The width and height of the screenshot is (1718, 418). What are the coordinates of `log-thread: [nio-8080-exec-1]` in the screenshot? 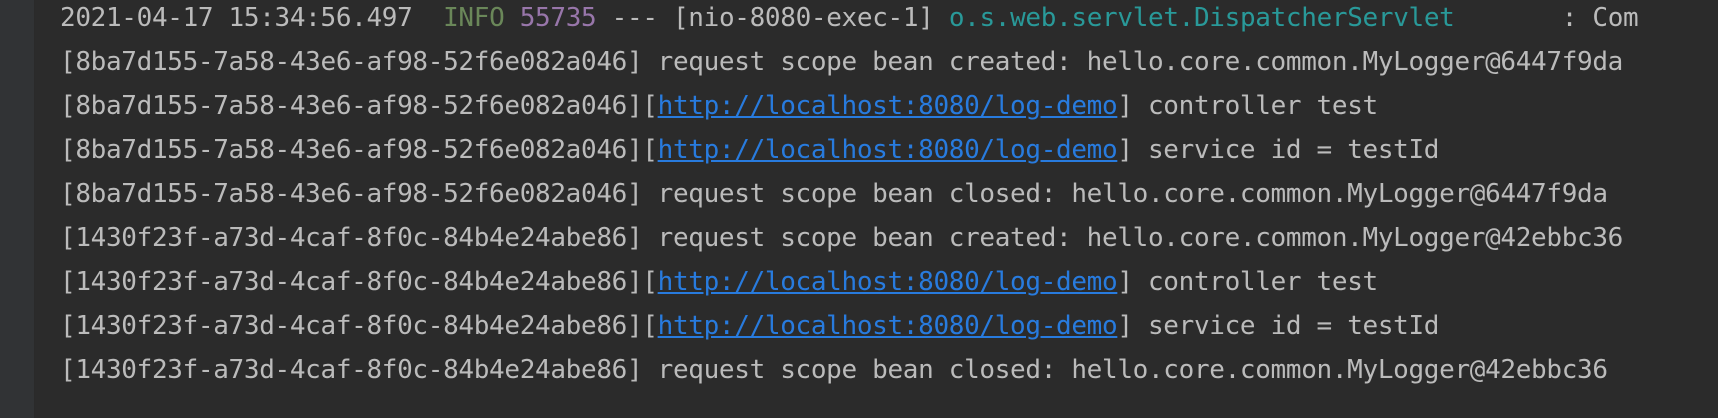 It's located at (803, 18).